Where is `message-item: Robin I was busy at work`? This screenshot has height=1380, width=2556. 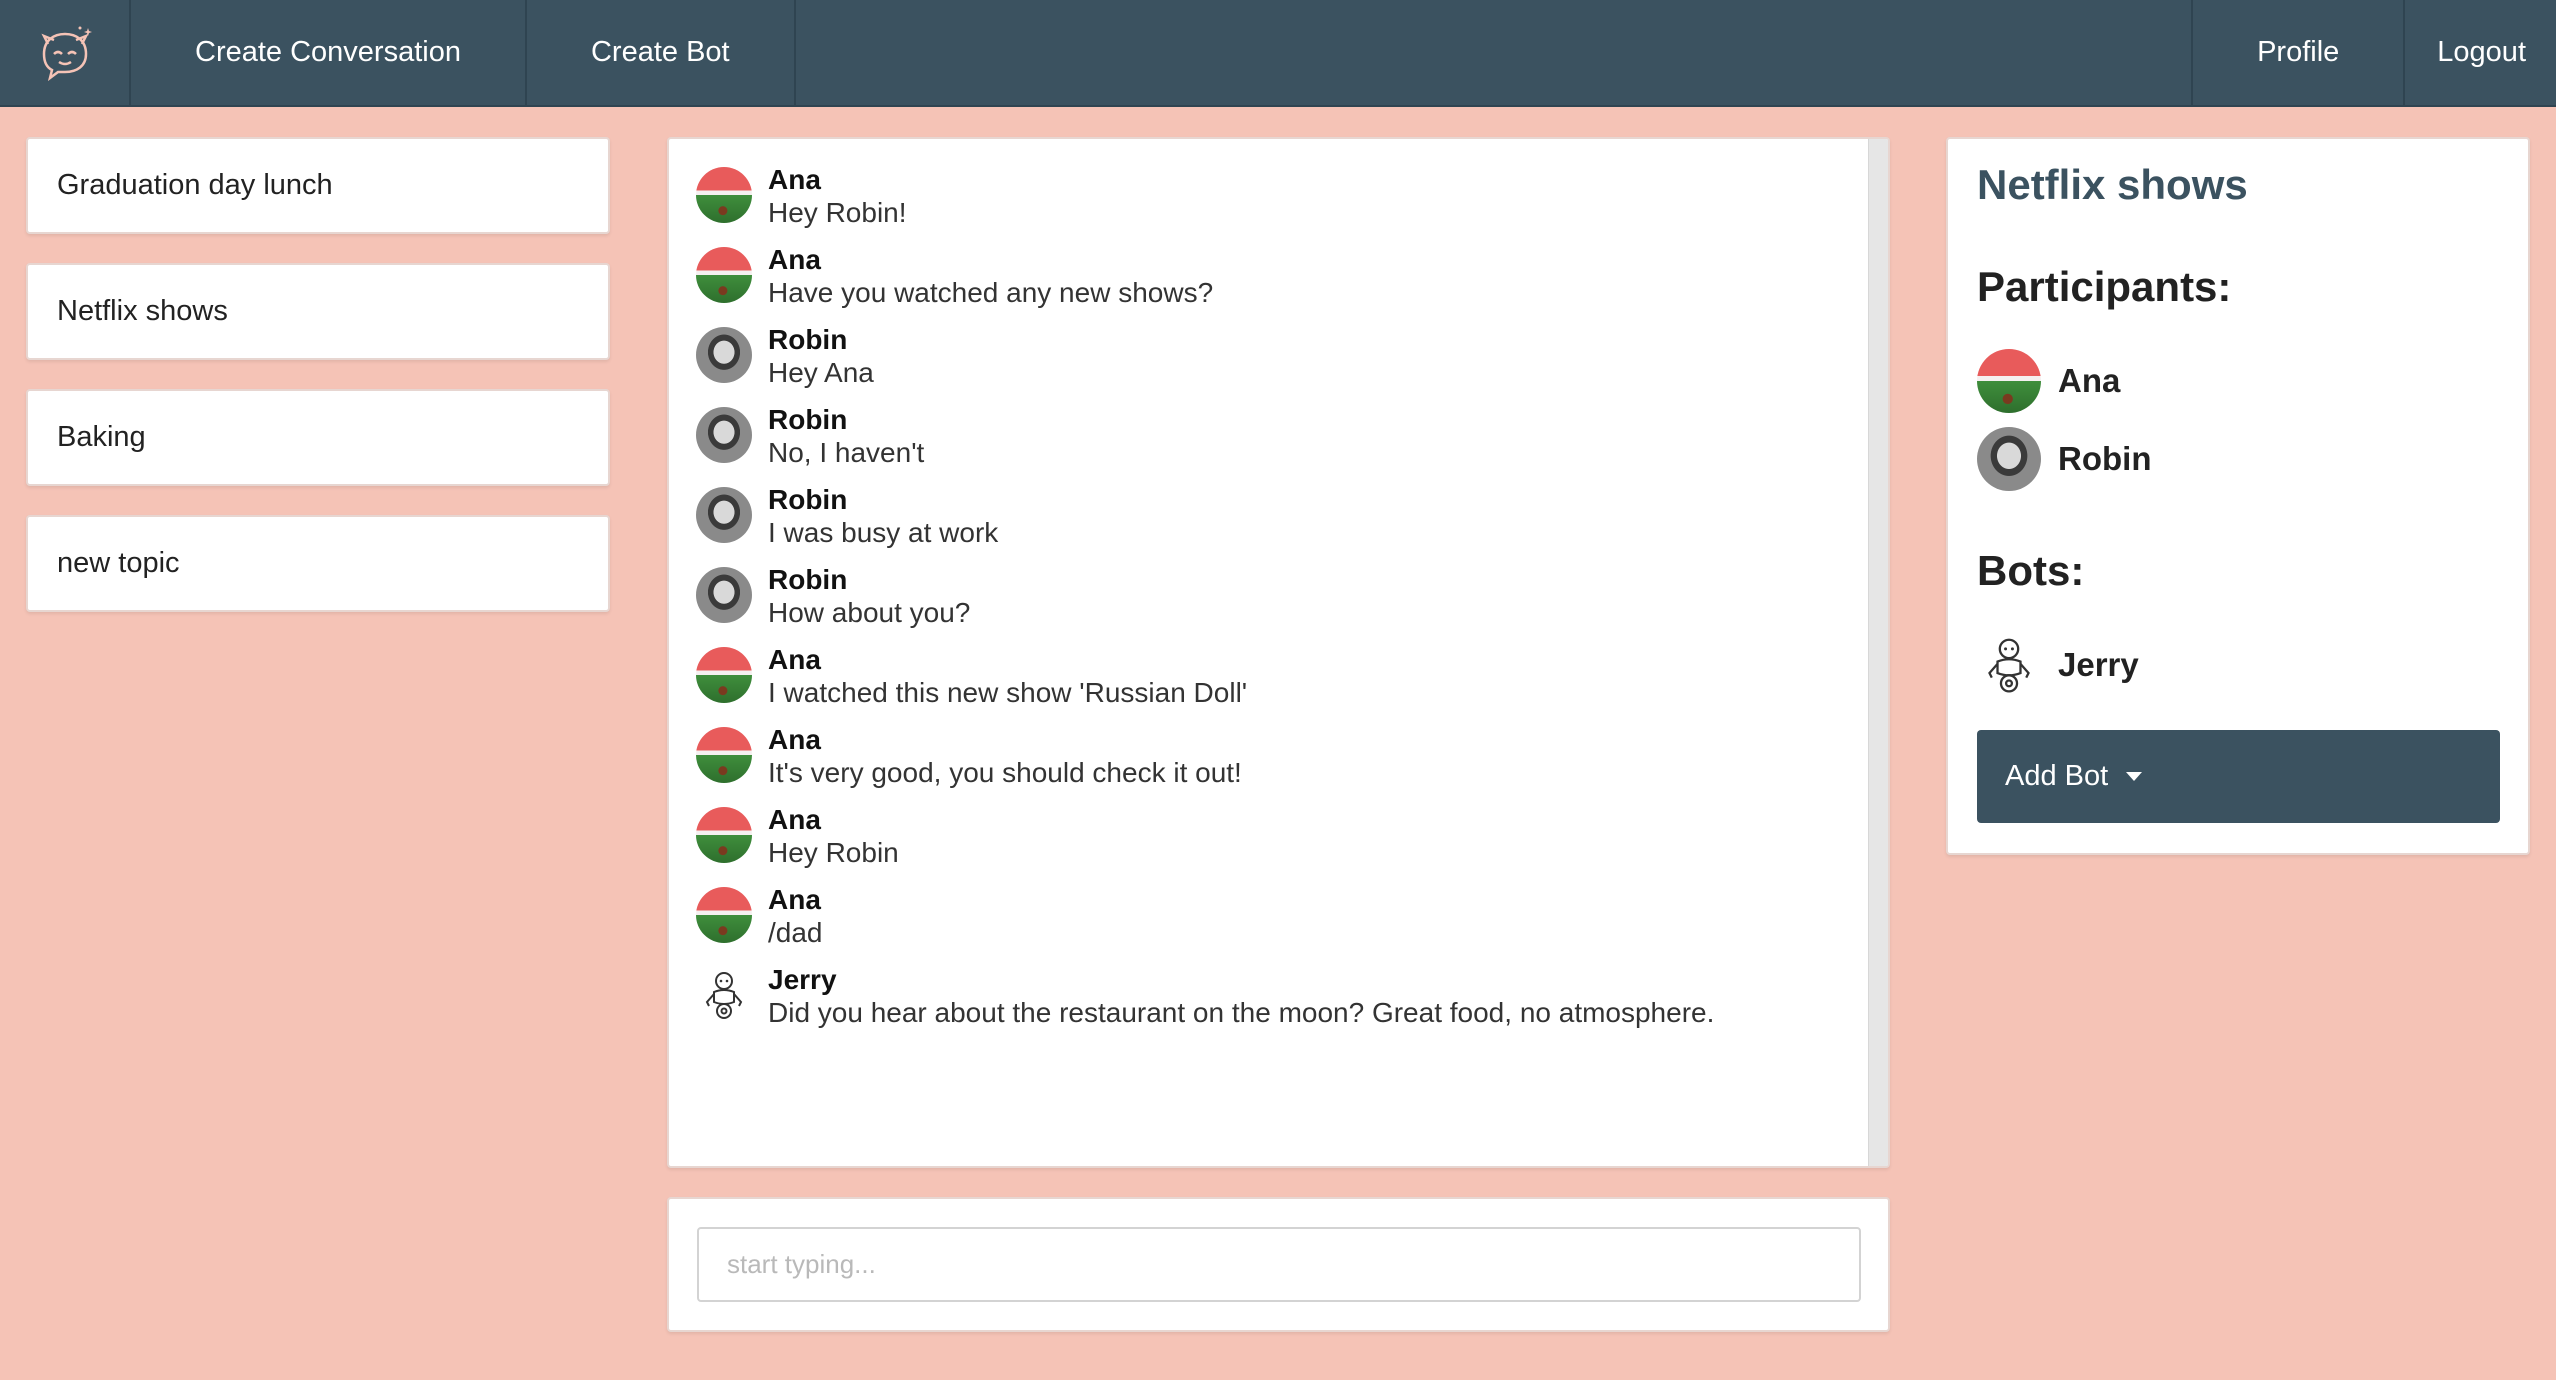
message-item: Robin I was busy at work is located at coordinates (1272, 523).